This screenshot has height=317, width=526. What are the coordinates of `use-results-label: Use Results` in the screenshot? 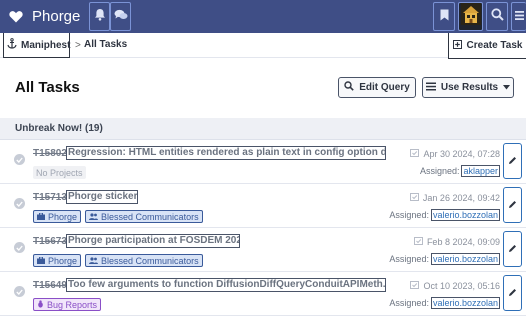 It's located at (469, 87).